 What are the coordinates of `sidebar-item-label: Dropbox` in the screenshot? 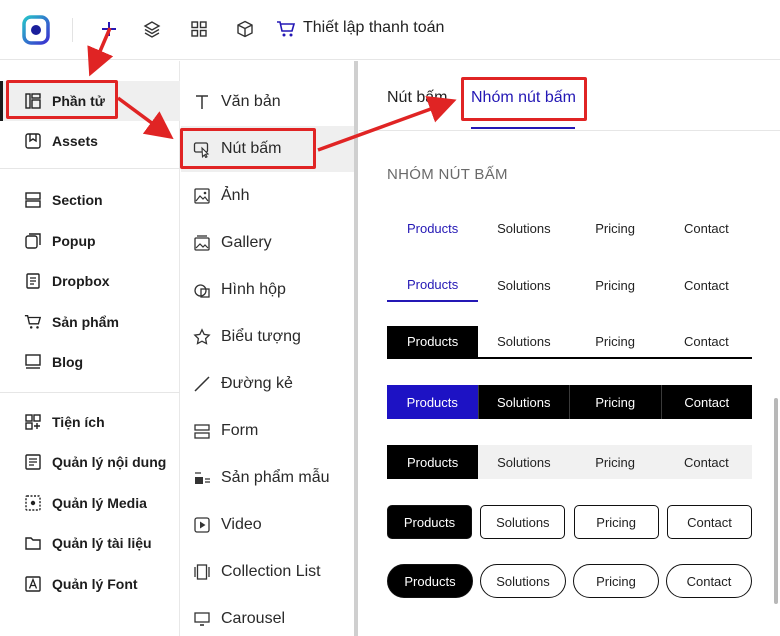 It's located at (81, 281).